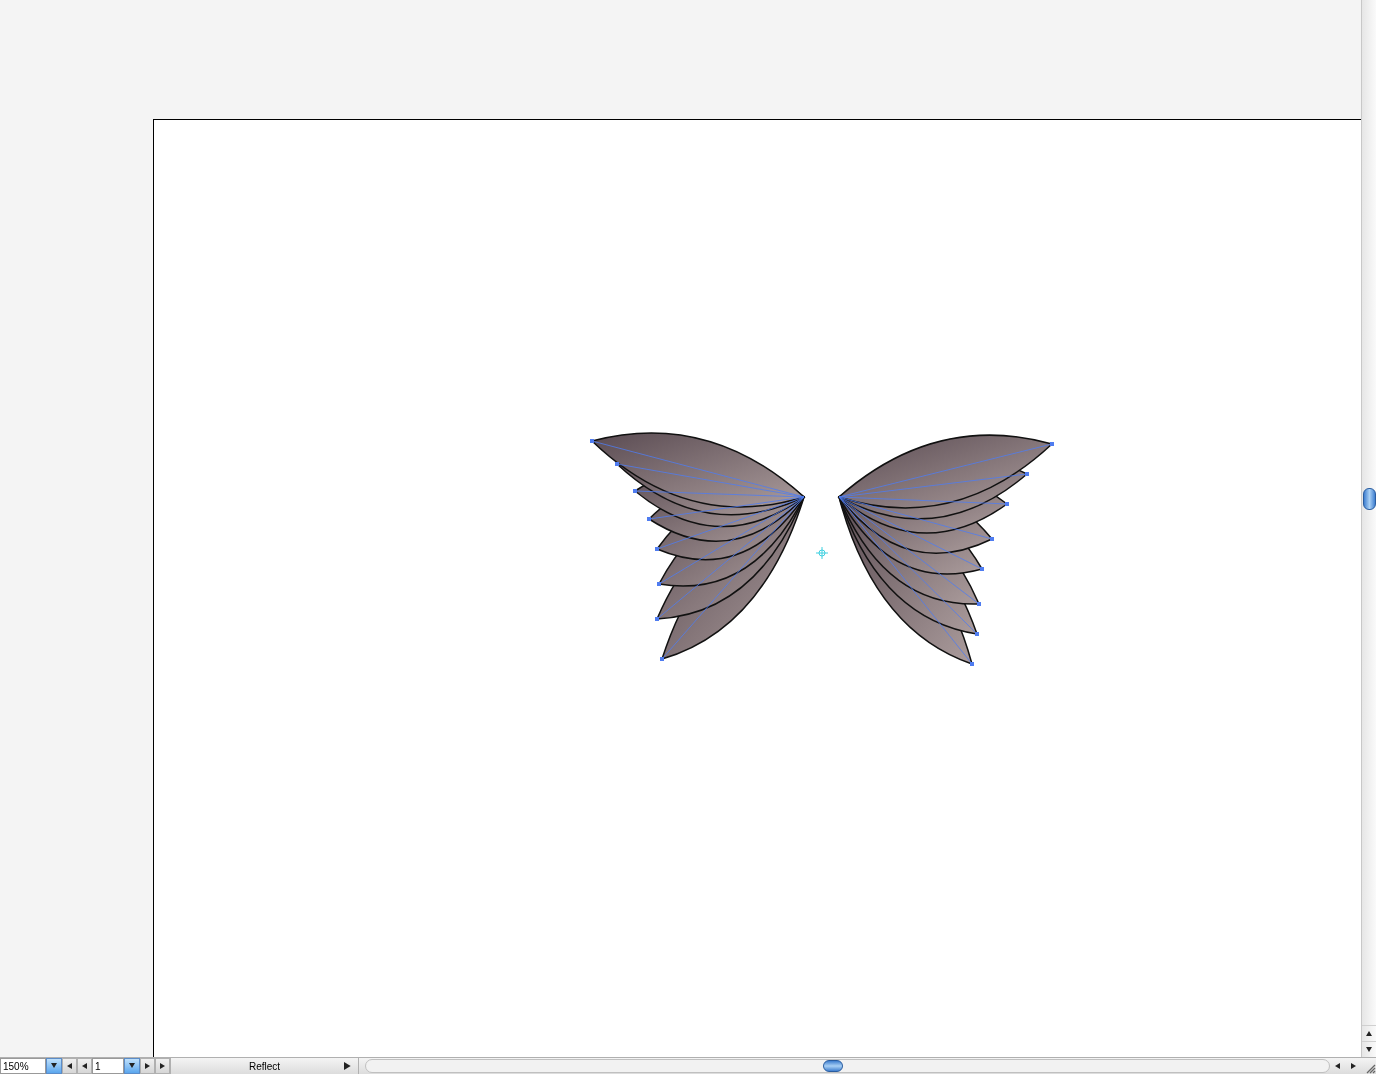 This screenshot has width=1376, height=1074. What do you see at coordinates (1369, 1049) in the screenshot?
I see `down-arrow-icon` at bounding box center [1369, 1049].